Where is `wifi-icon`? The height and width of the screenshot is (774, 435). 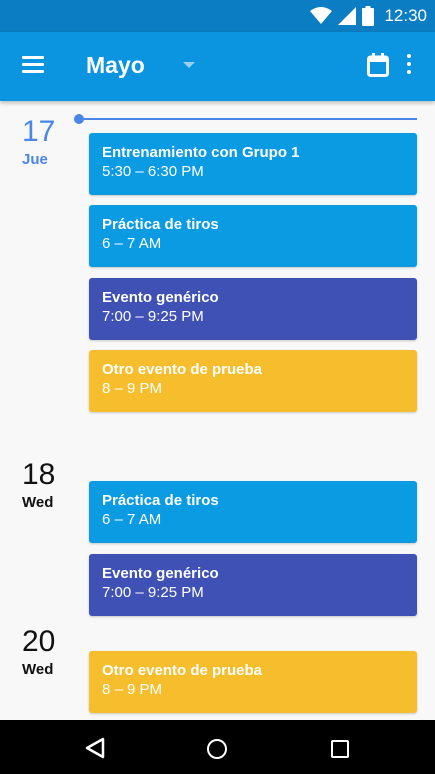
wifi-icon is located at coordinates (321, 15).